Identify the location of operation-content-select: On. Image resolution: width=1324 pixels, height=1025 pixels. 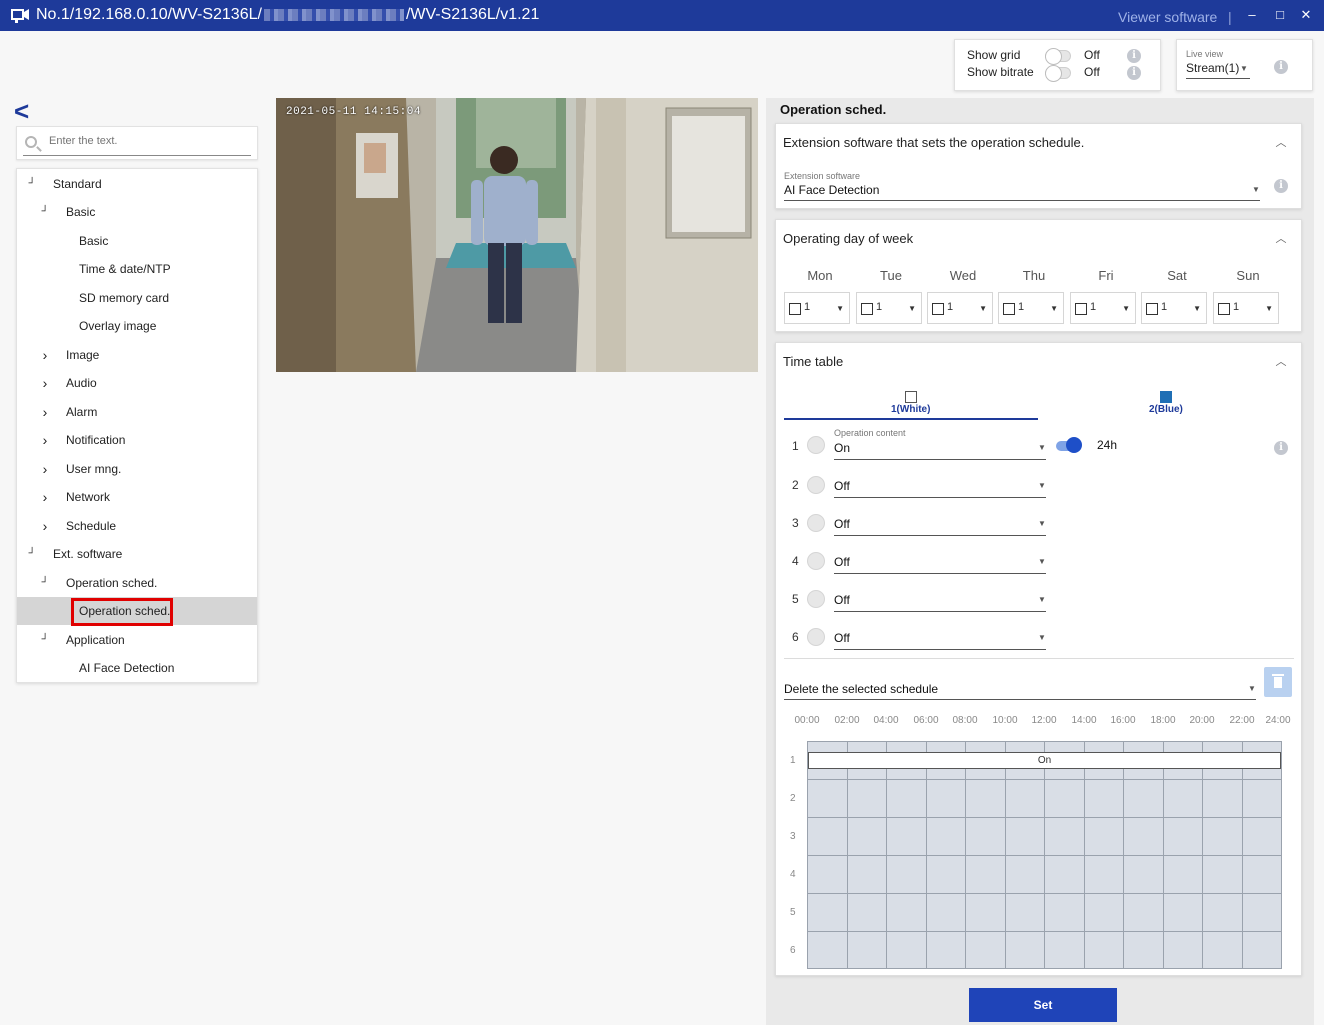
(842, 448).